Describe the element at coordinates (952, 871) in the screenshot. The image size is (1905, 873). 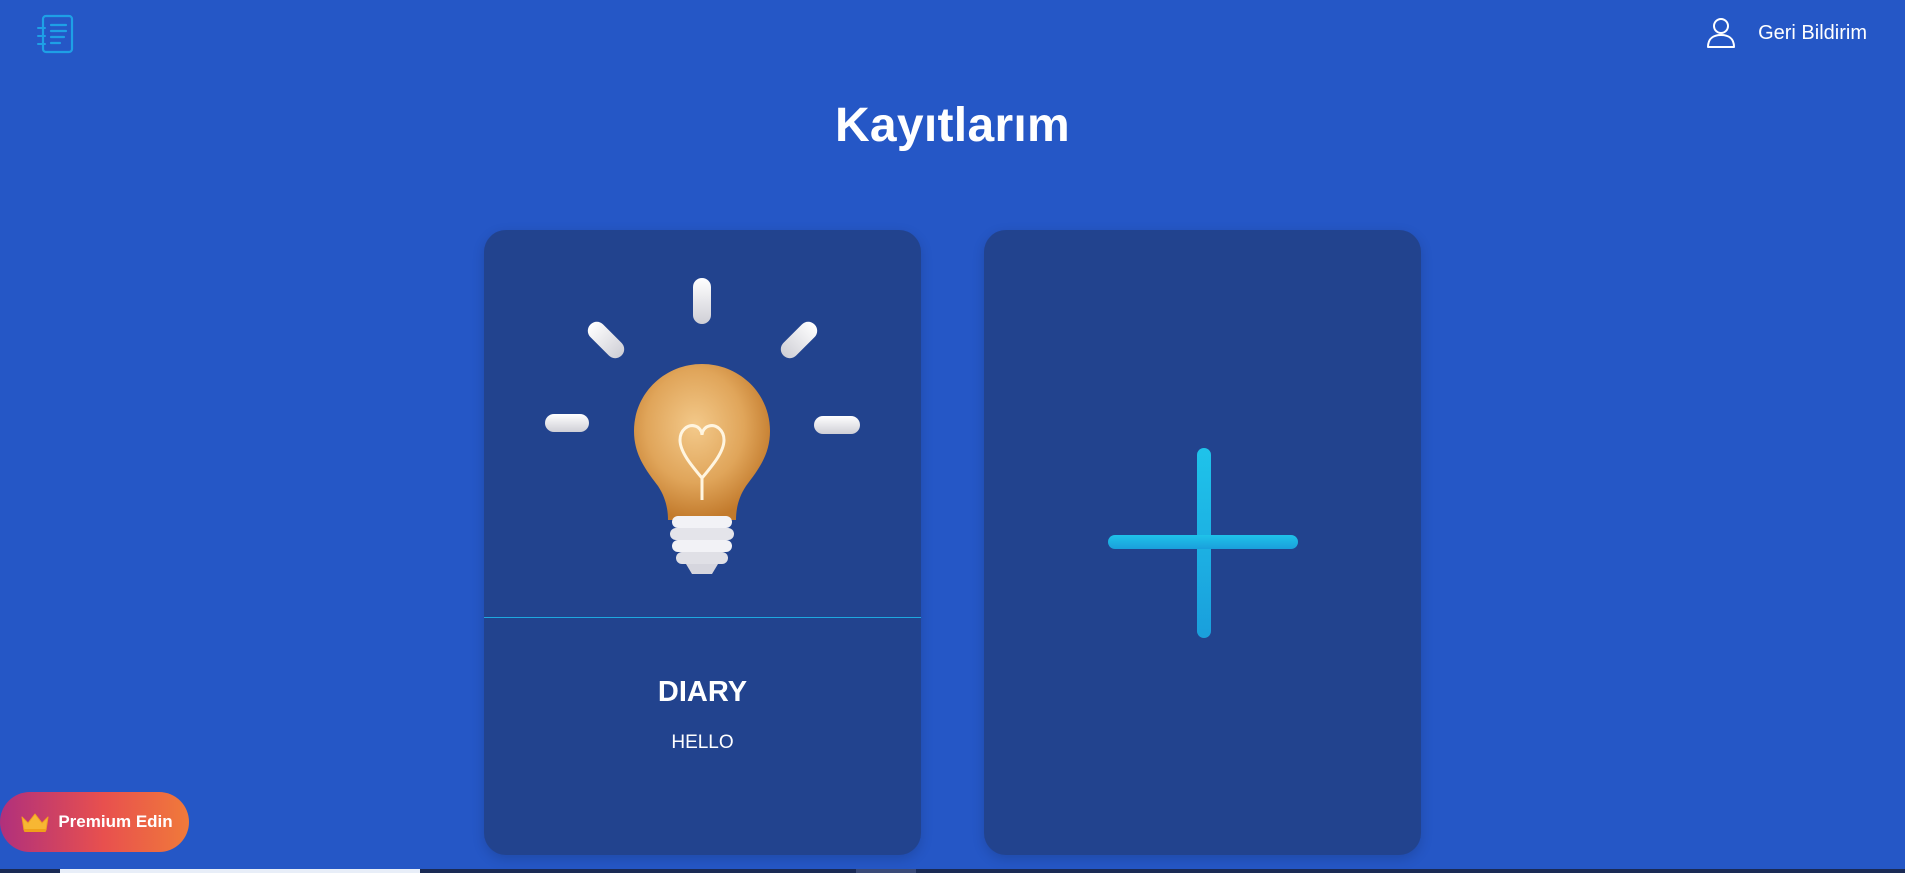
I see `horizontal-scrollbar` at that location.